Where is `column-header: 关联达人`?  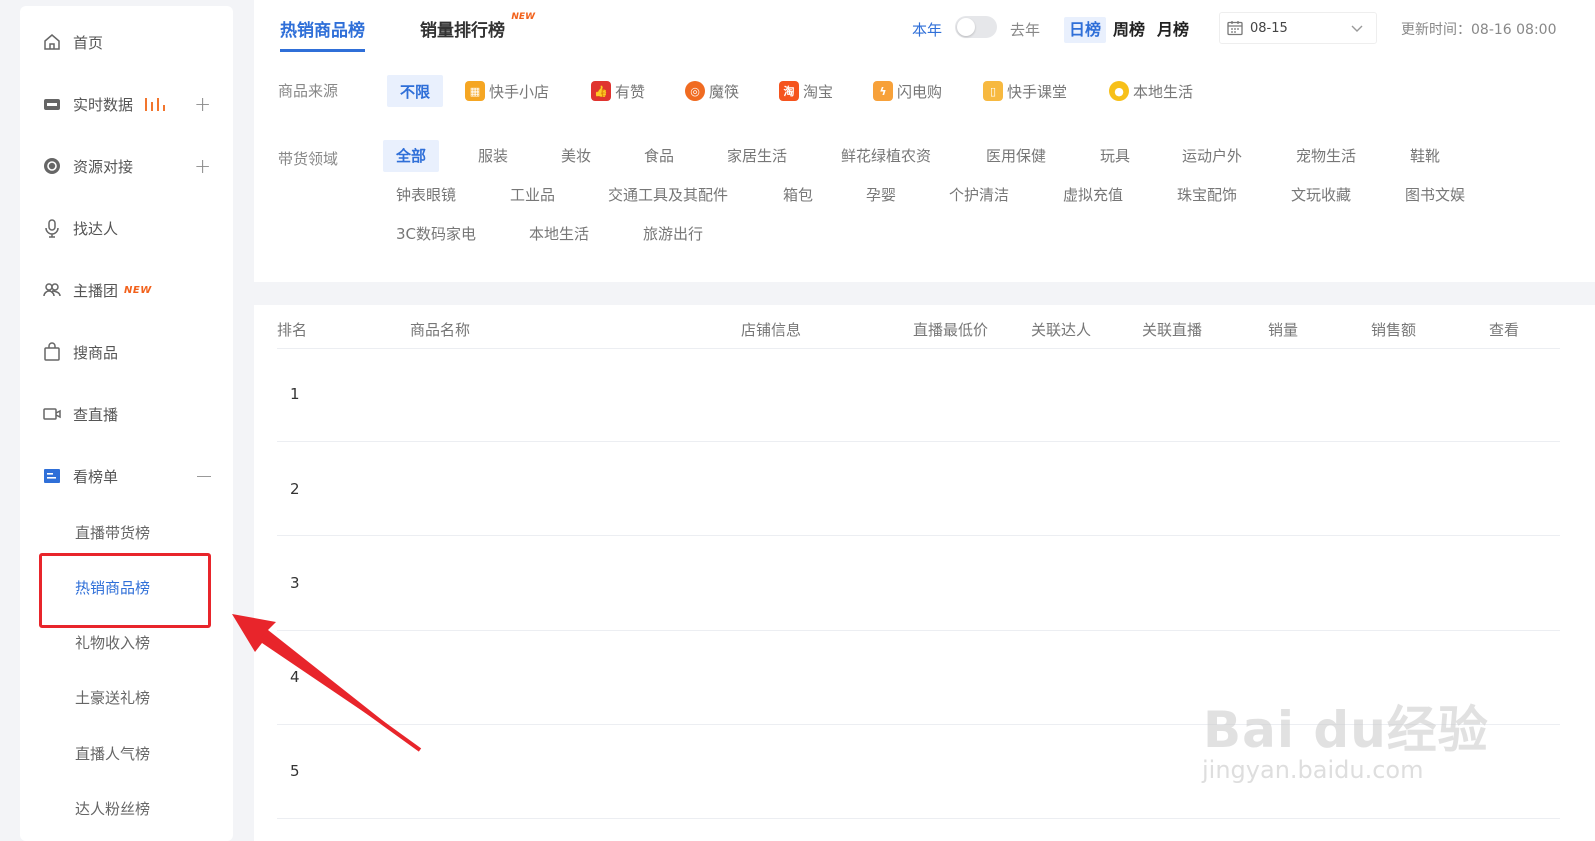 column-header: 关联达人 is located at coordinates (1061, 329).